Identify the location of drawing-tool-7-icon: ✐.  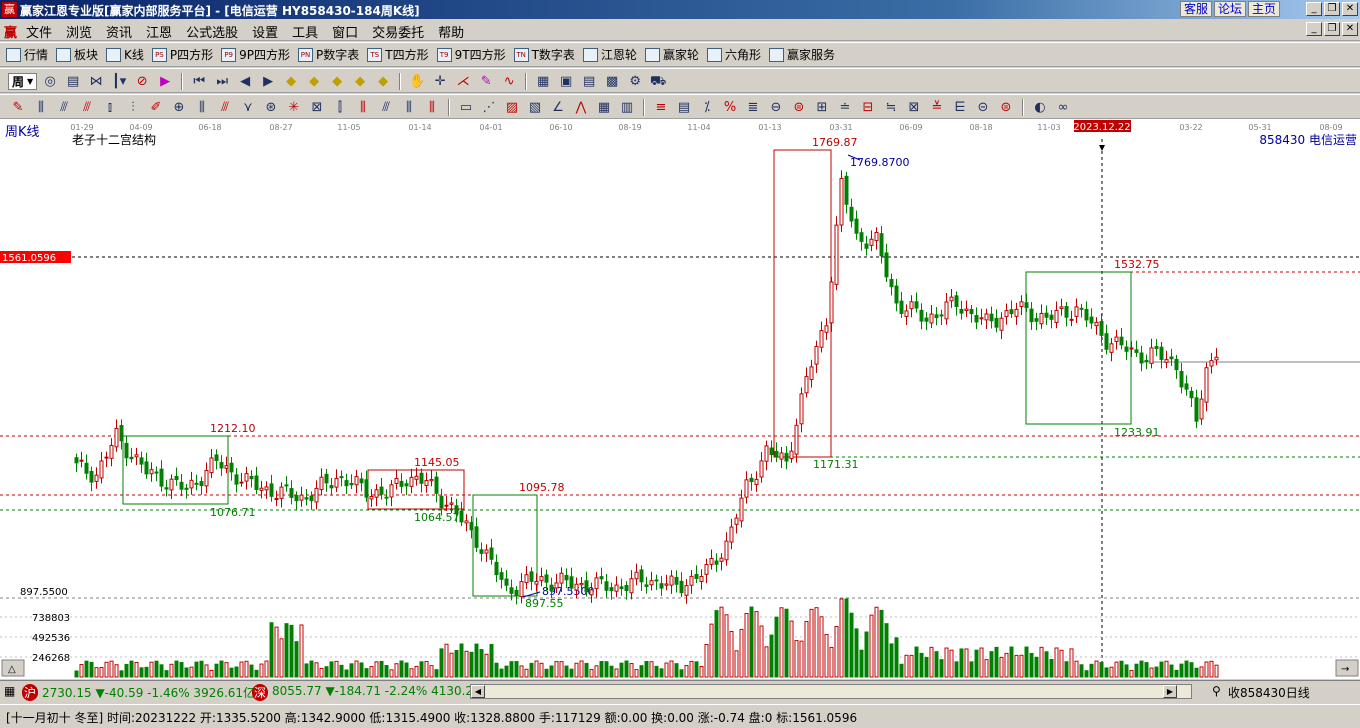
(156, 107).